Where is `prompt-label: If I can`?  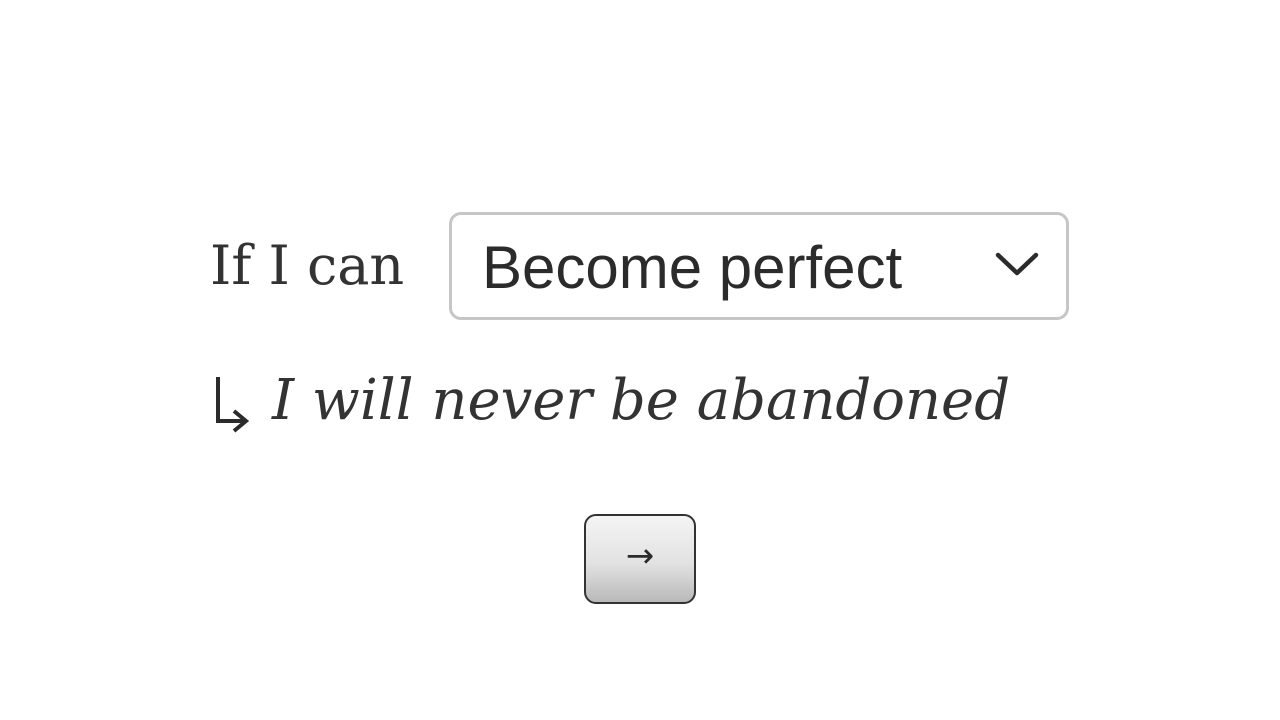 prompt-label: If I can is located at coordinates (307, 265).